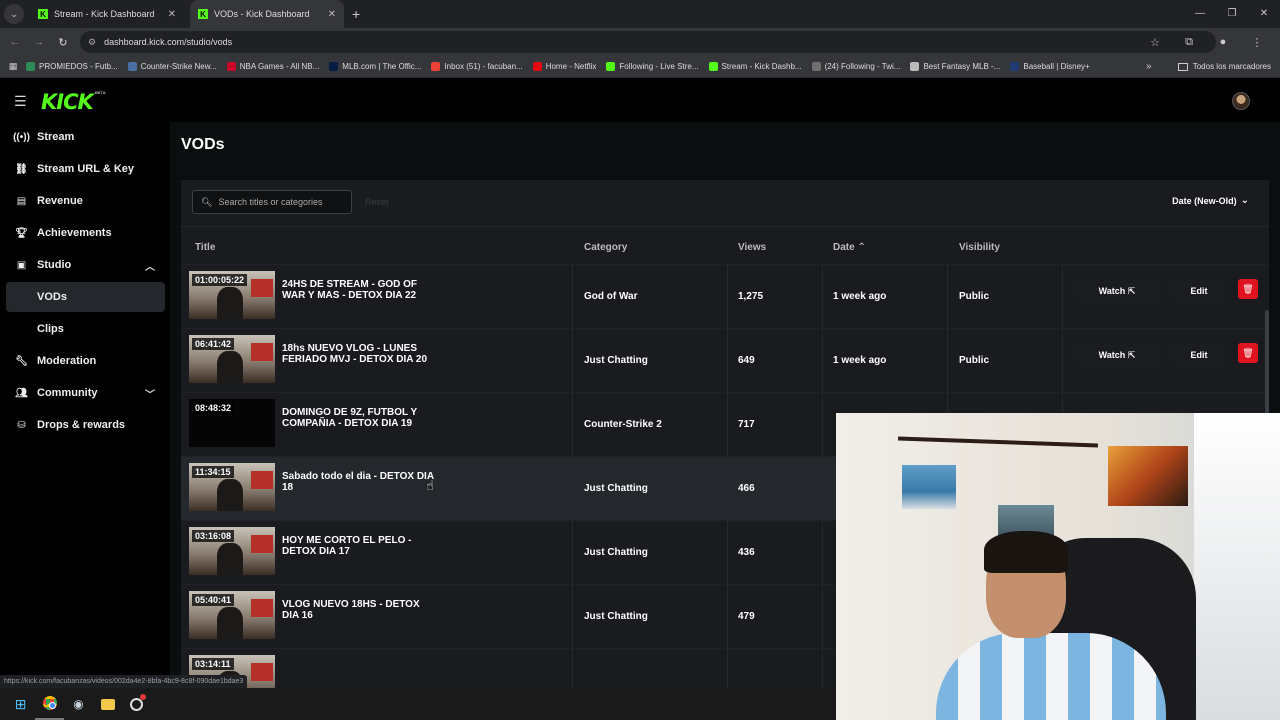 The width and height of the screenshot is (1280, 720). What do you see at coordinates (1200, 14) in the screenshot?
I see `minimize-icon: —` at bounding box center [1200, 14].